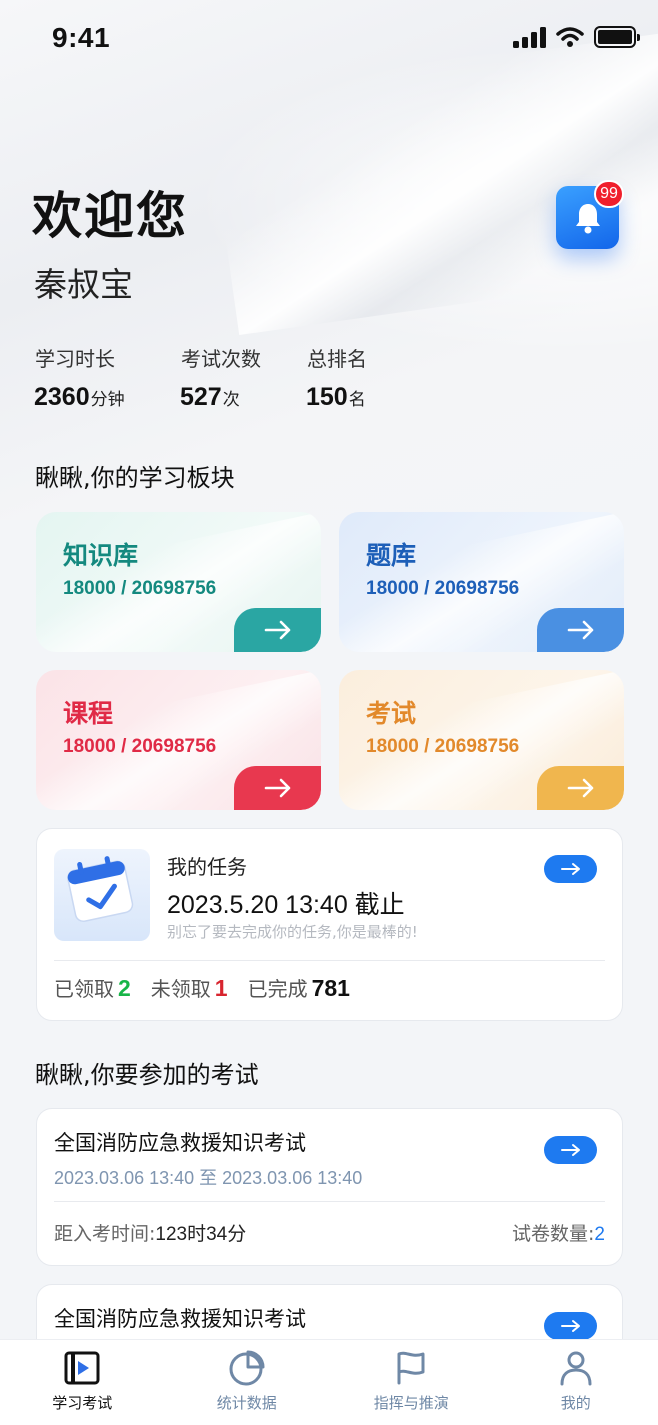  I want to click on cellular-signal-icon, so click(529, 37).